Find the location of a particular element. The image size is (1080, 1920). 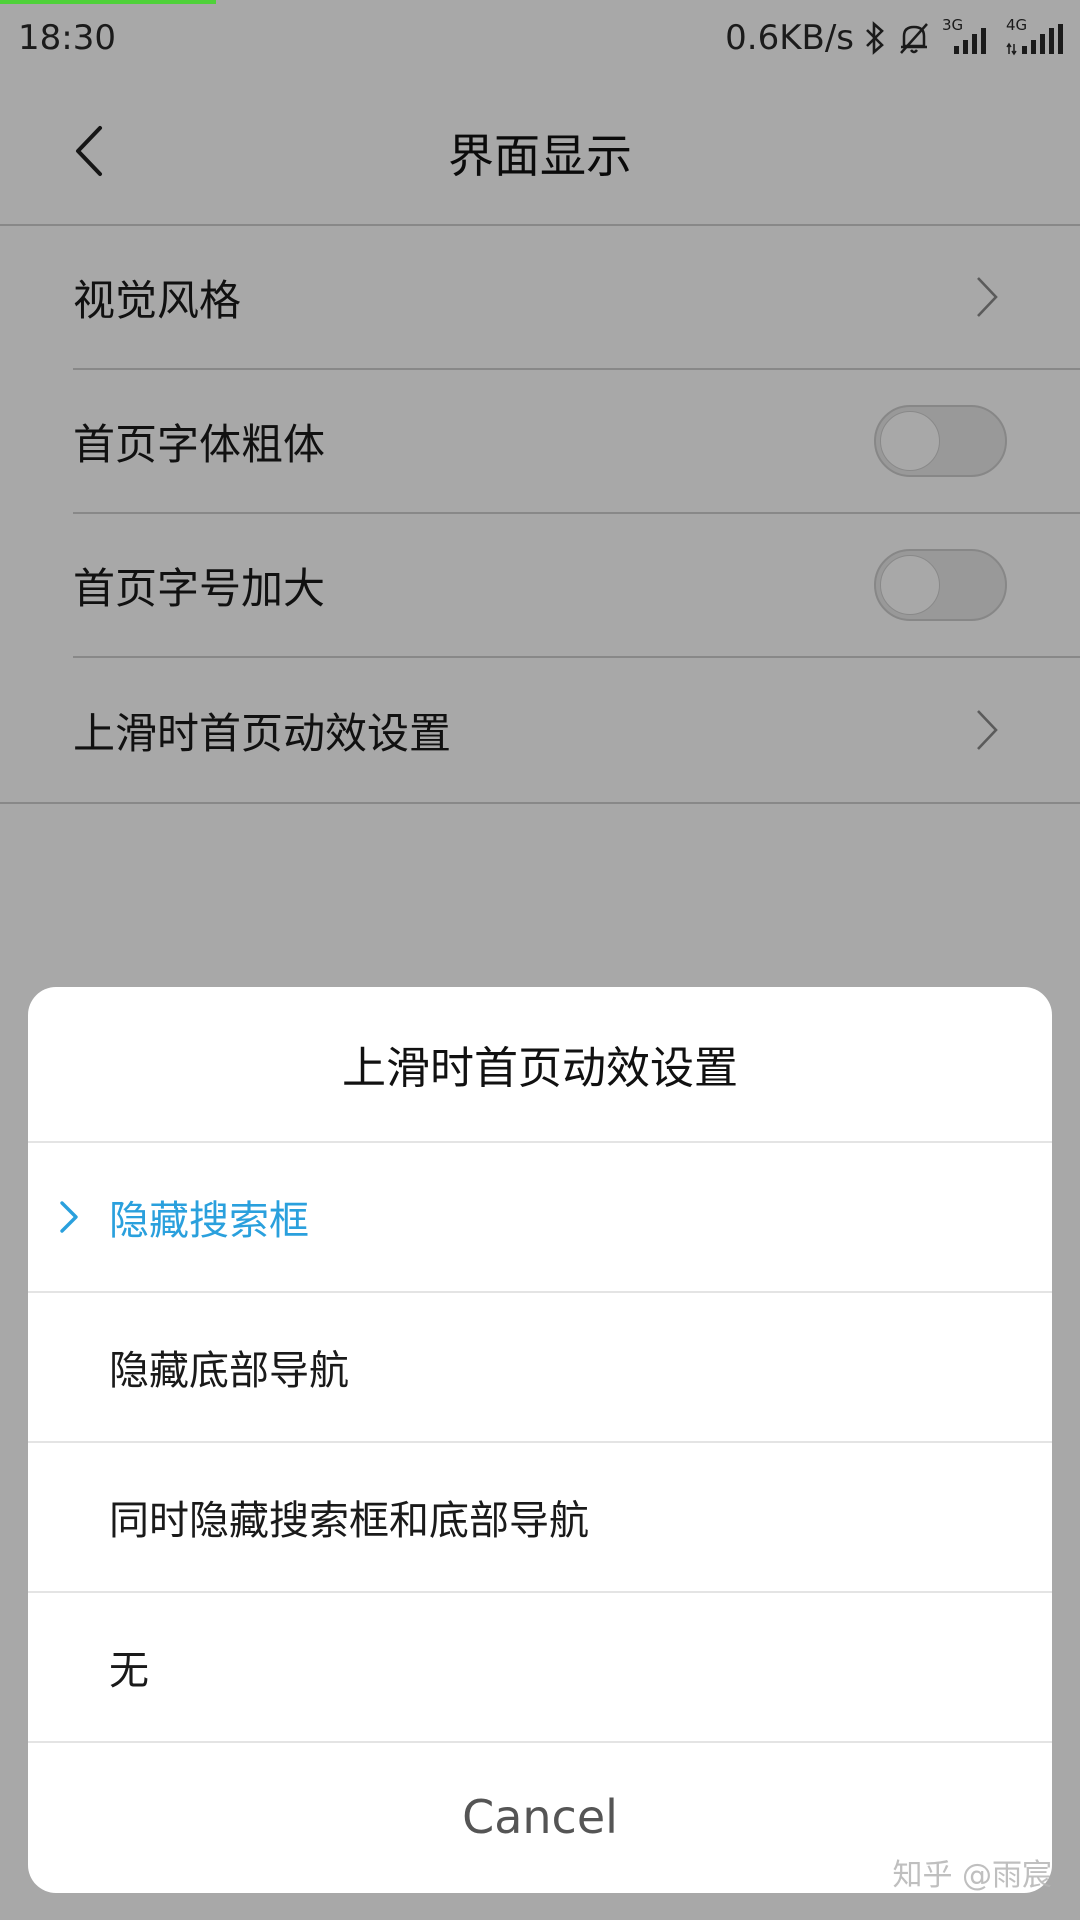

page-load-progress is located at coordinates (108, 2).